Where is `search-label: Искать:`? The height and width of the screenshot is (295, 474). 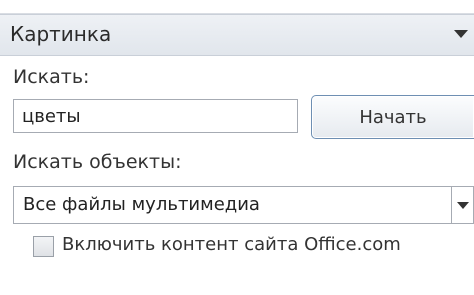 search-label: Искать: is located at coordinates (51, 77).